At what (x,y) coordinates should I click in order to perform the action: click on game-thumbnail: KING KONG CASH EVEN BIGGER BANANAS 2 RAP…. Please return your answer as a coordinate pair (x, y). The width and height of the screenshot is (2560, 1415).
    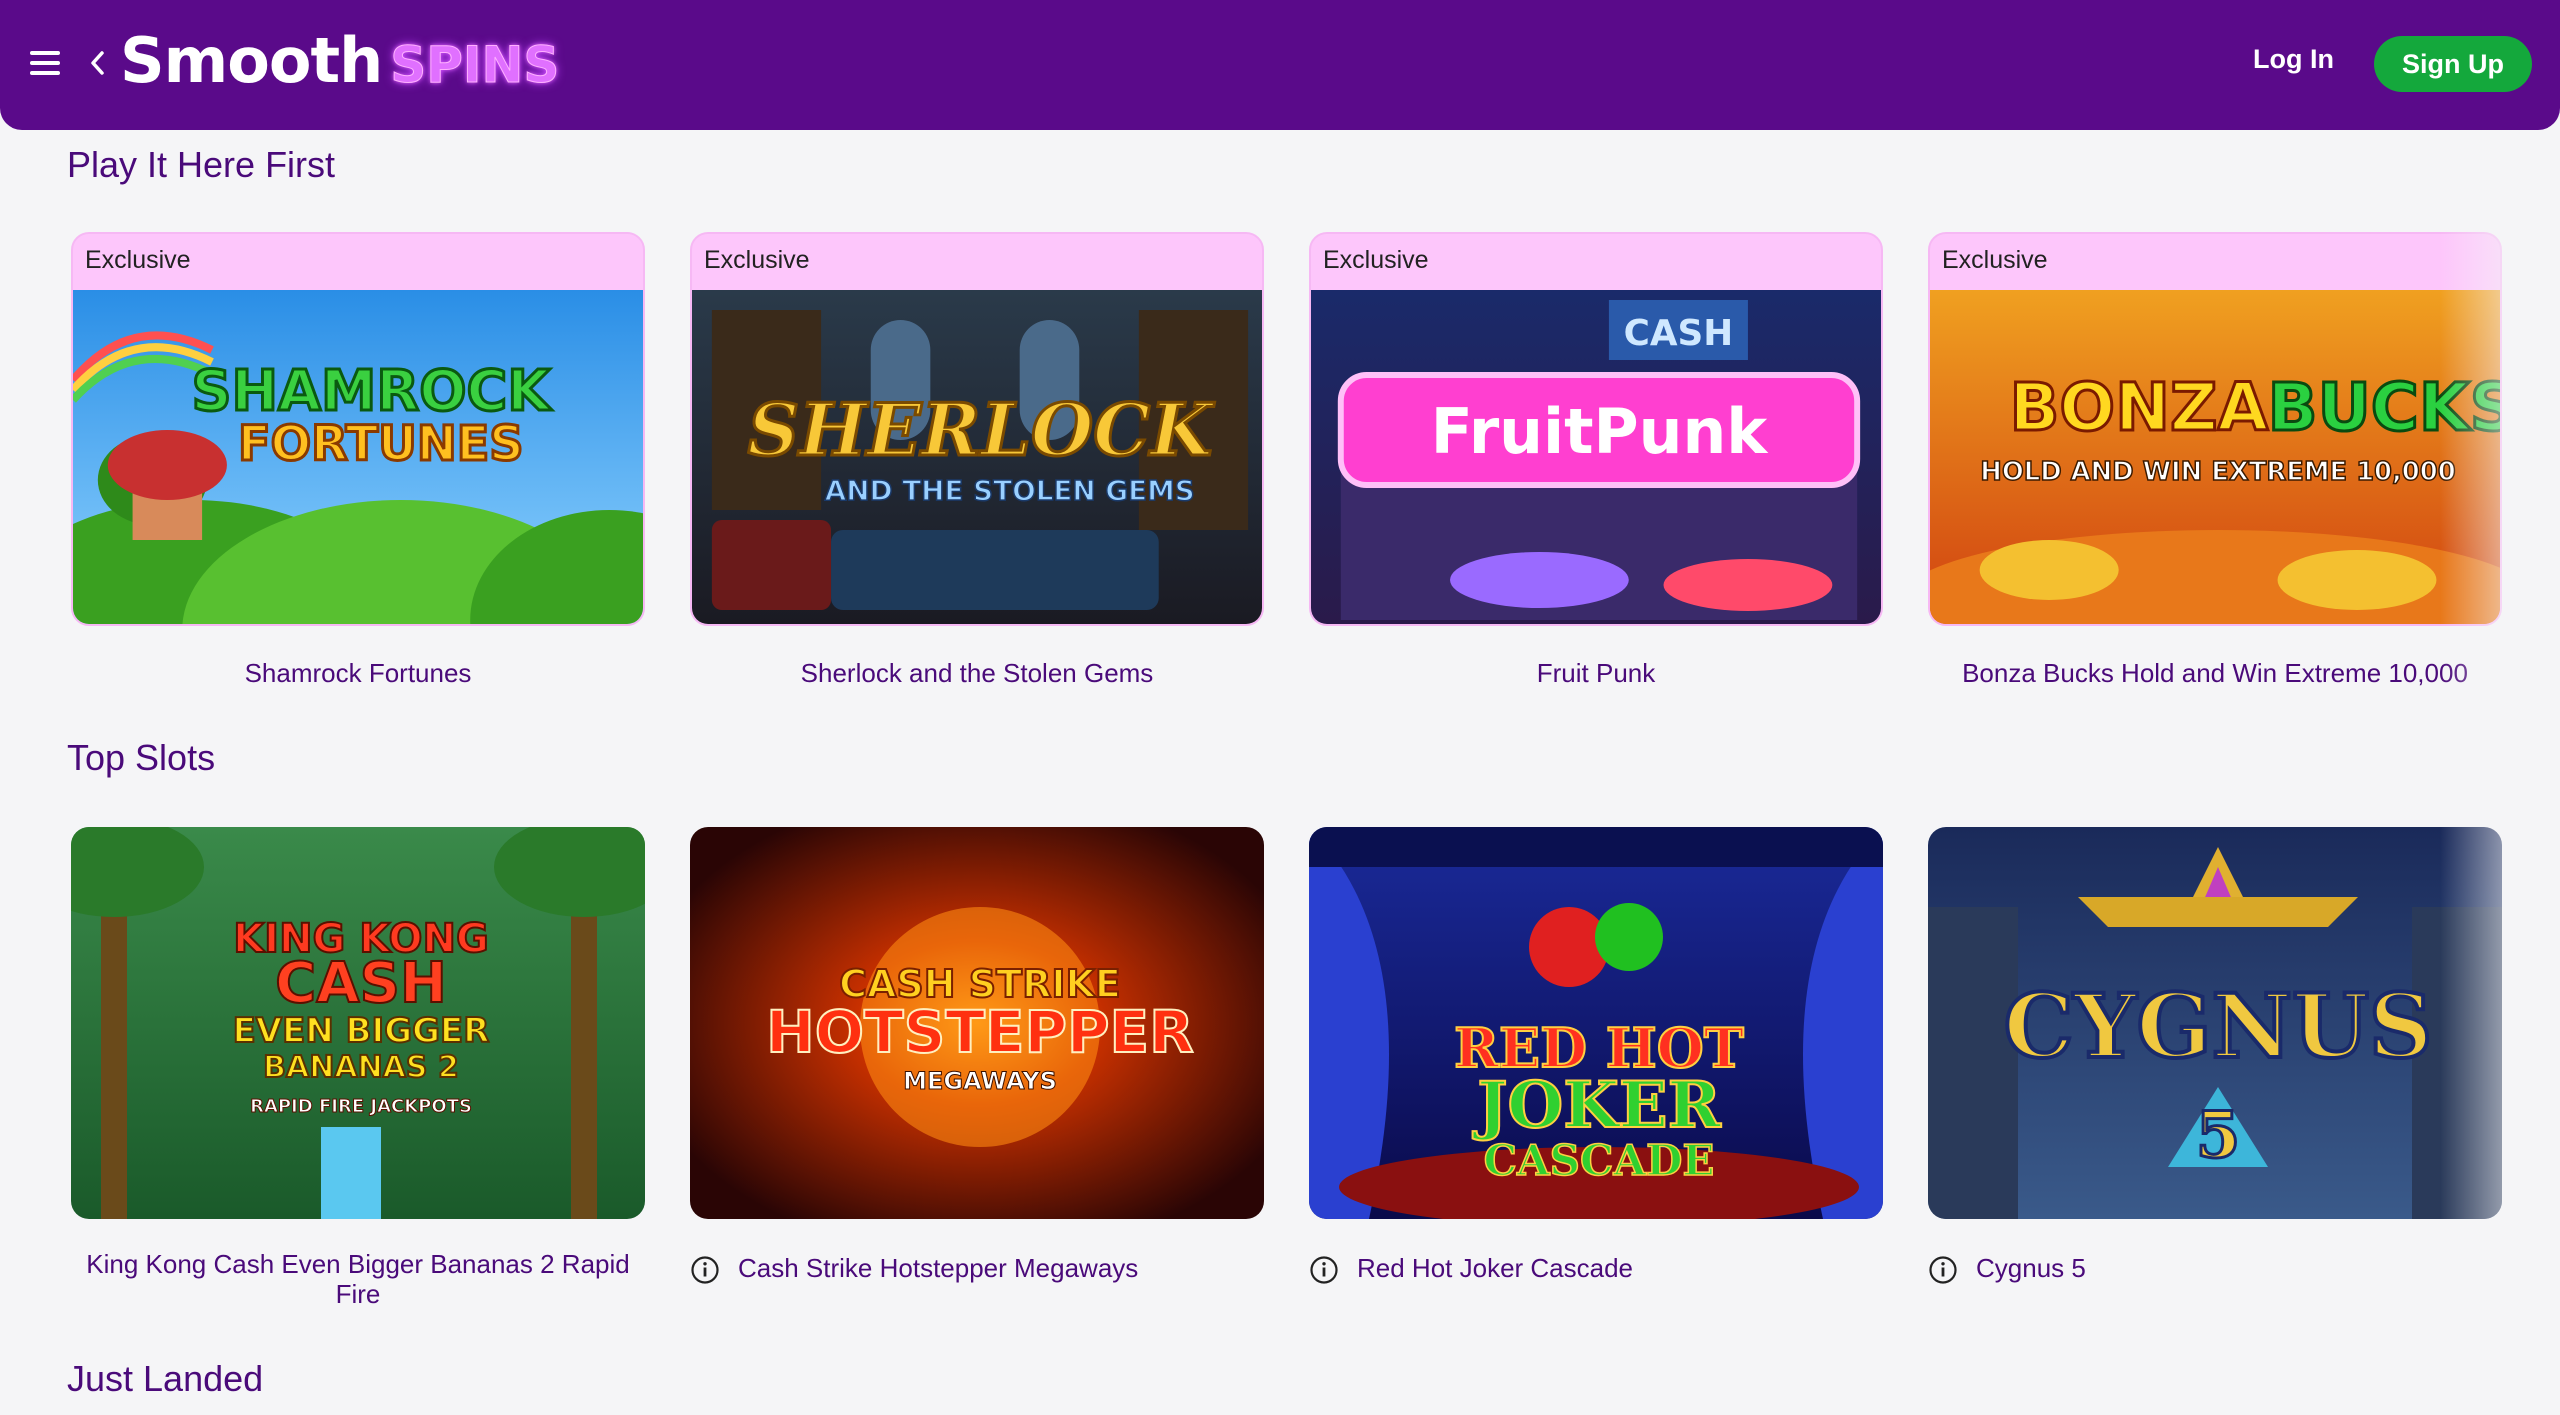
    Looking at the image, I should click on (358, 1023).